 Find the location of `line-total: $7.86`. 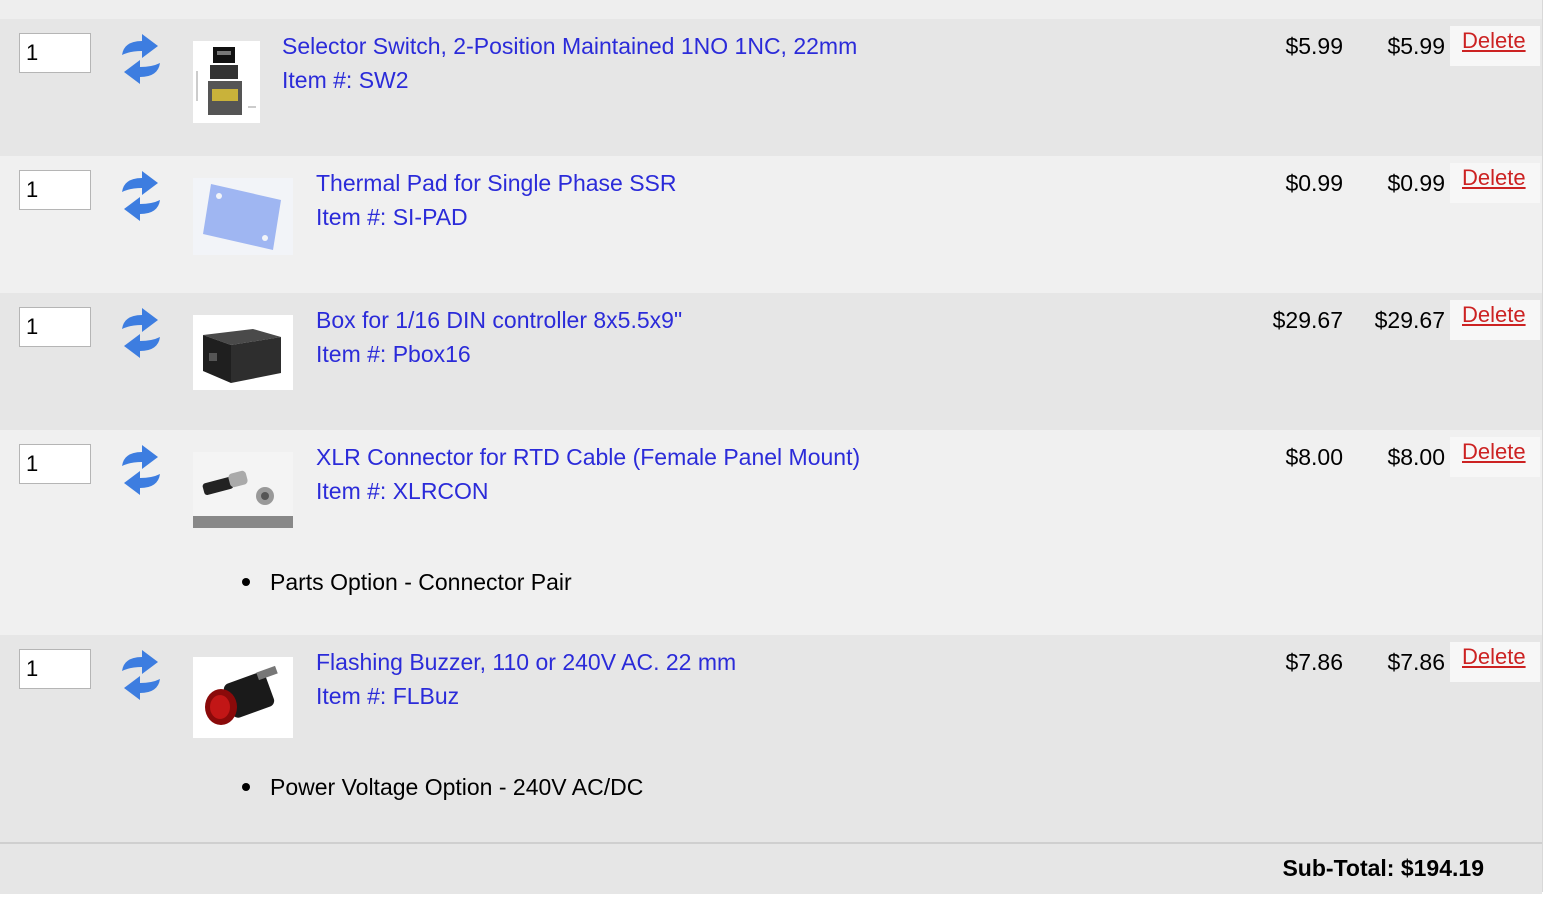

line-total: $7.86 is located at coordinates (1416, 662).